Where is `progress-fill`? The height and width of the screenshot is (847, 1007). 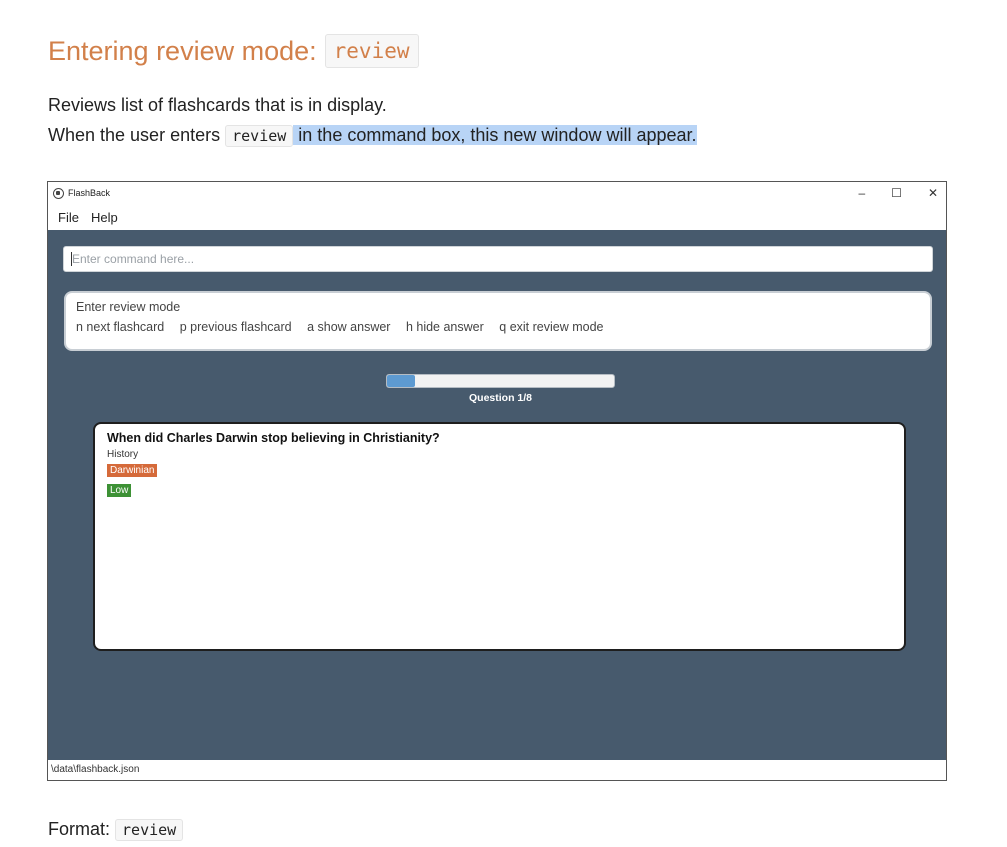
progress-fill is located at coordinates (401, 381).